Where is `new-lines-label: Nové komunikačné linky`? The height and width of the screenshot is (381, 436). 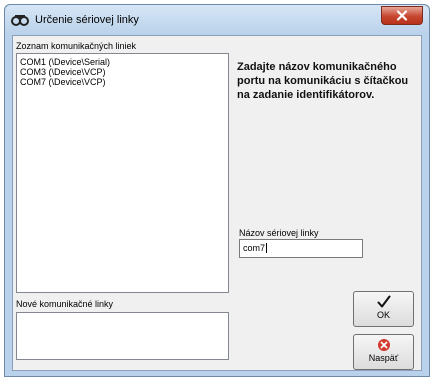 new-lines-label: Nové komunikačné linky is located at coordinates (65, 304).